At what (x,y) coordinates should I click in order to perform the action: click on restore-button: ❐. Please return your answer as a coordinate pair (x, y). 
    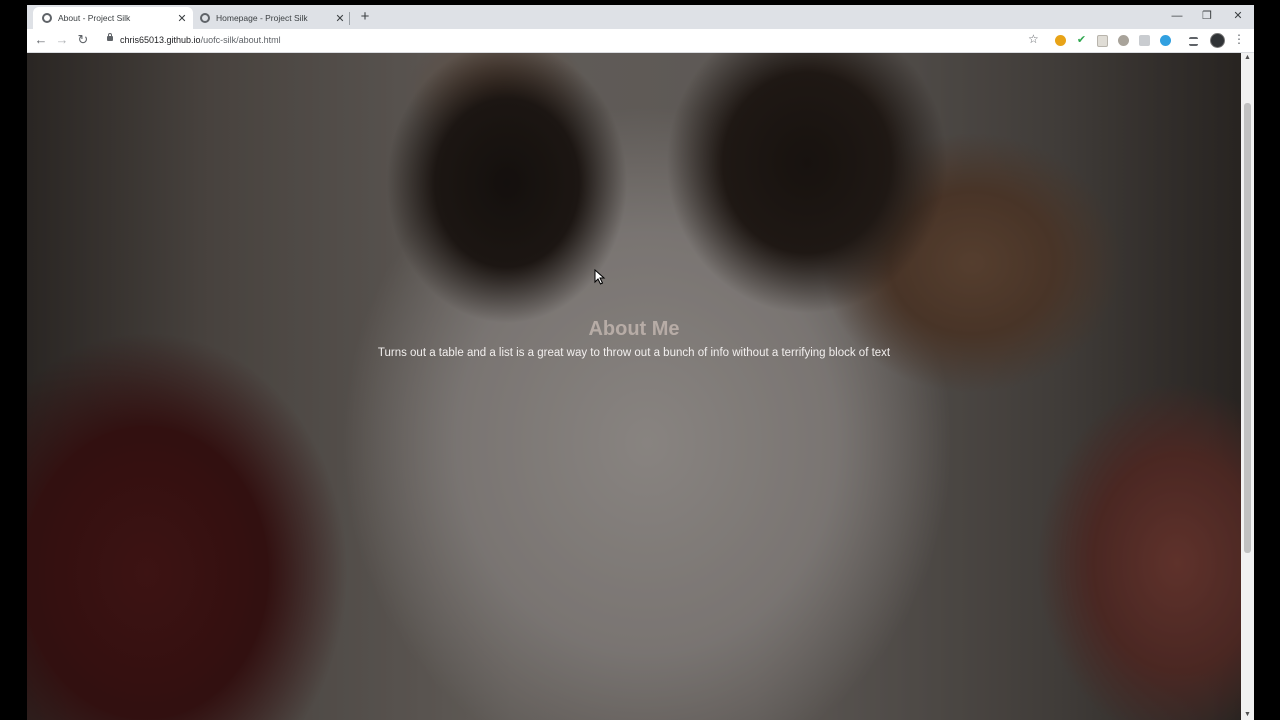
    Looking at the image, I should click on (1207, 16).